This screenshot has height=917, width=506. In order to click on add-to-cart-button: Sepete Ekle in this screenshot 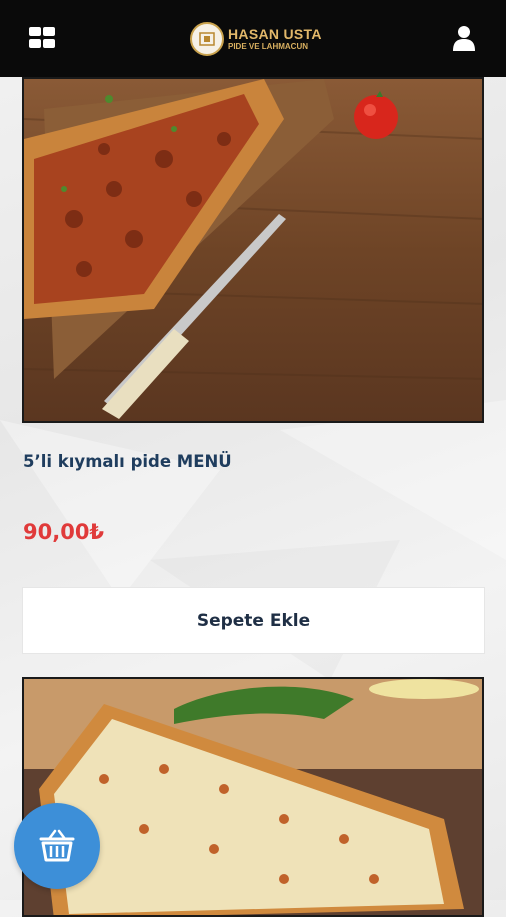, I will do `click(253, 620)`.